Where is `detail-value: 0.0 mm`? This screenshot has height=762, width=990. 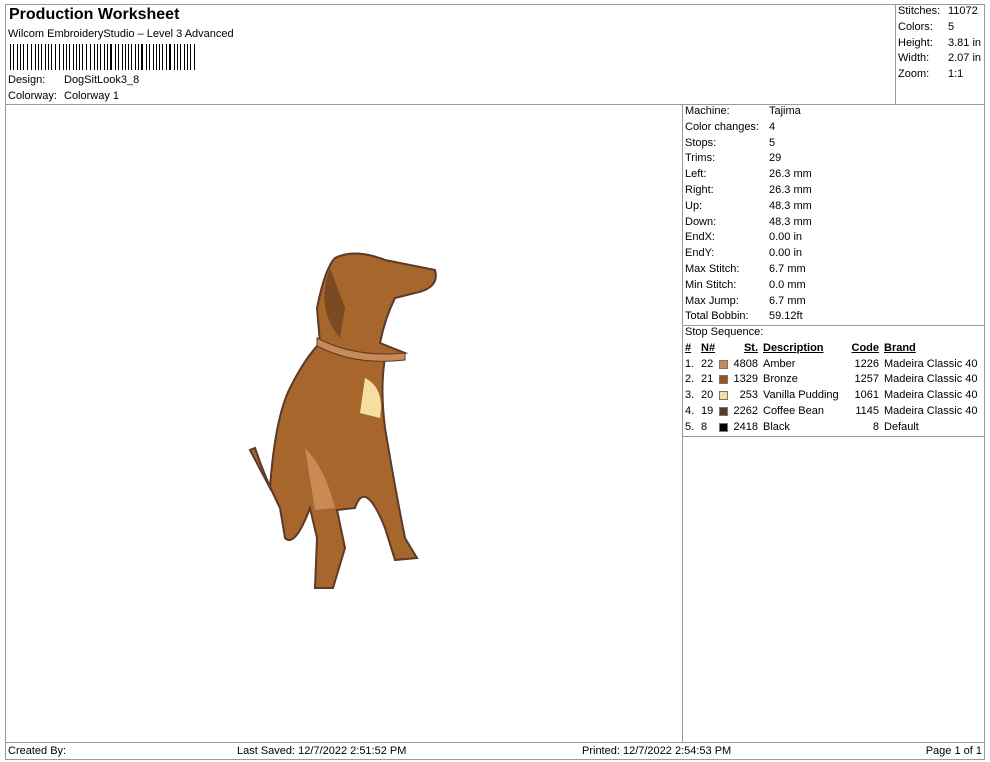
detail-value: 0.0 mm is located at coordinates (787, 284).